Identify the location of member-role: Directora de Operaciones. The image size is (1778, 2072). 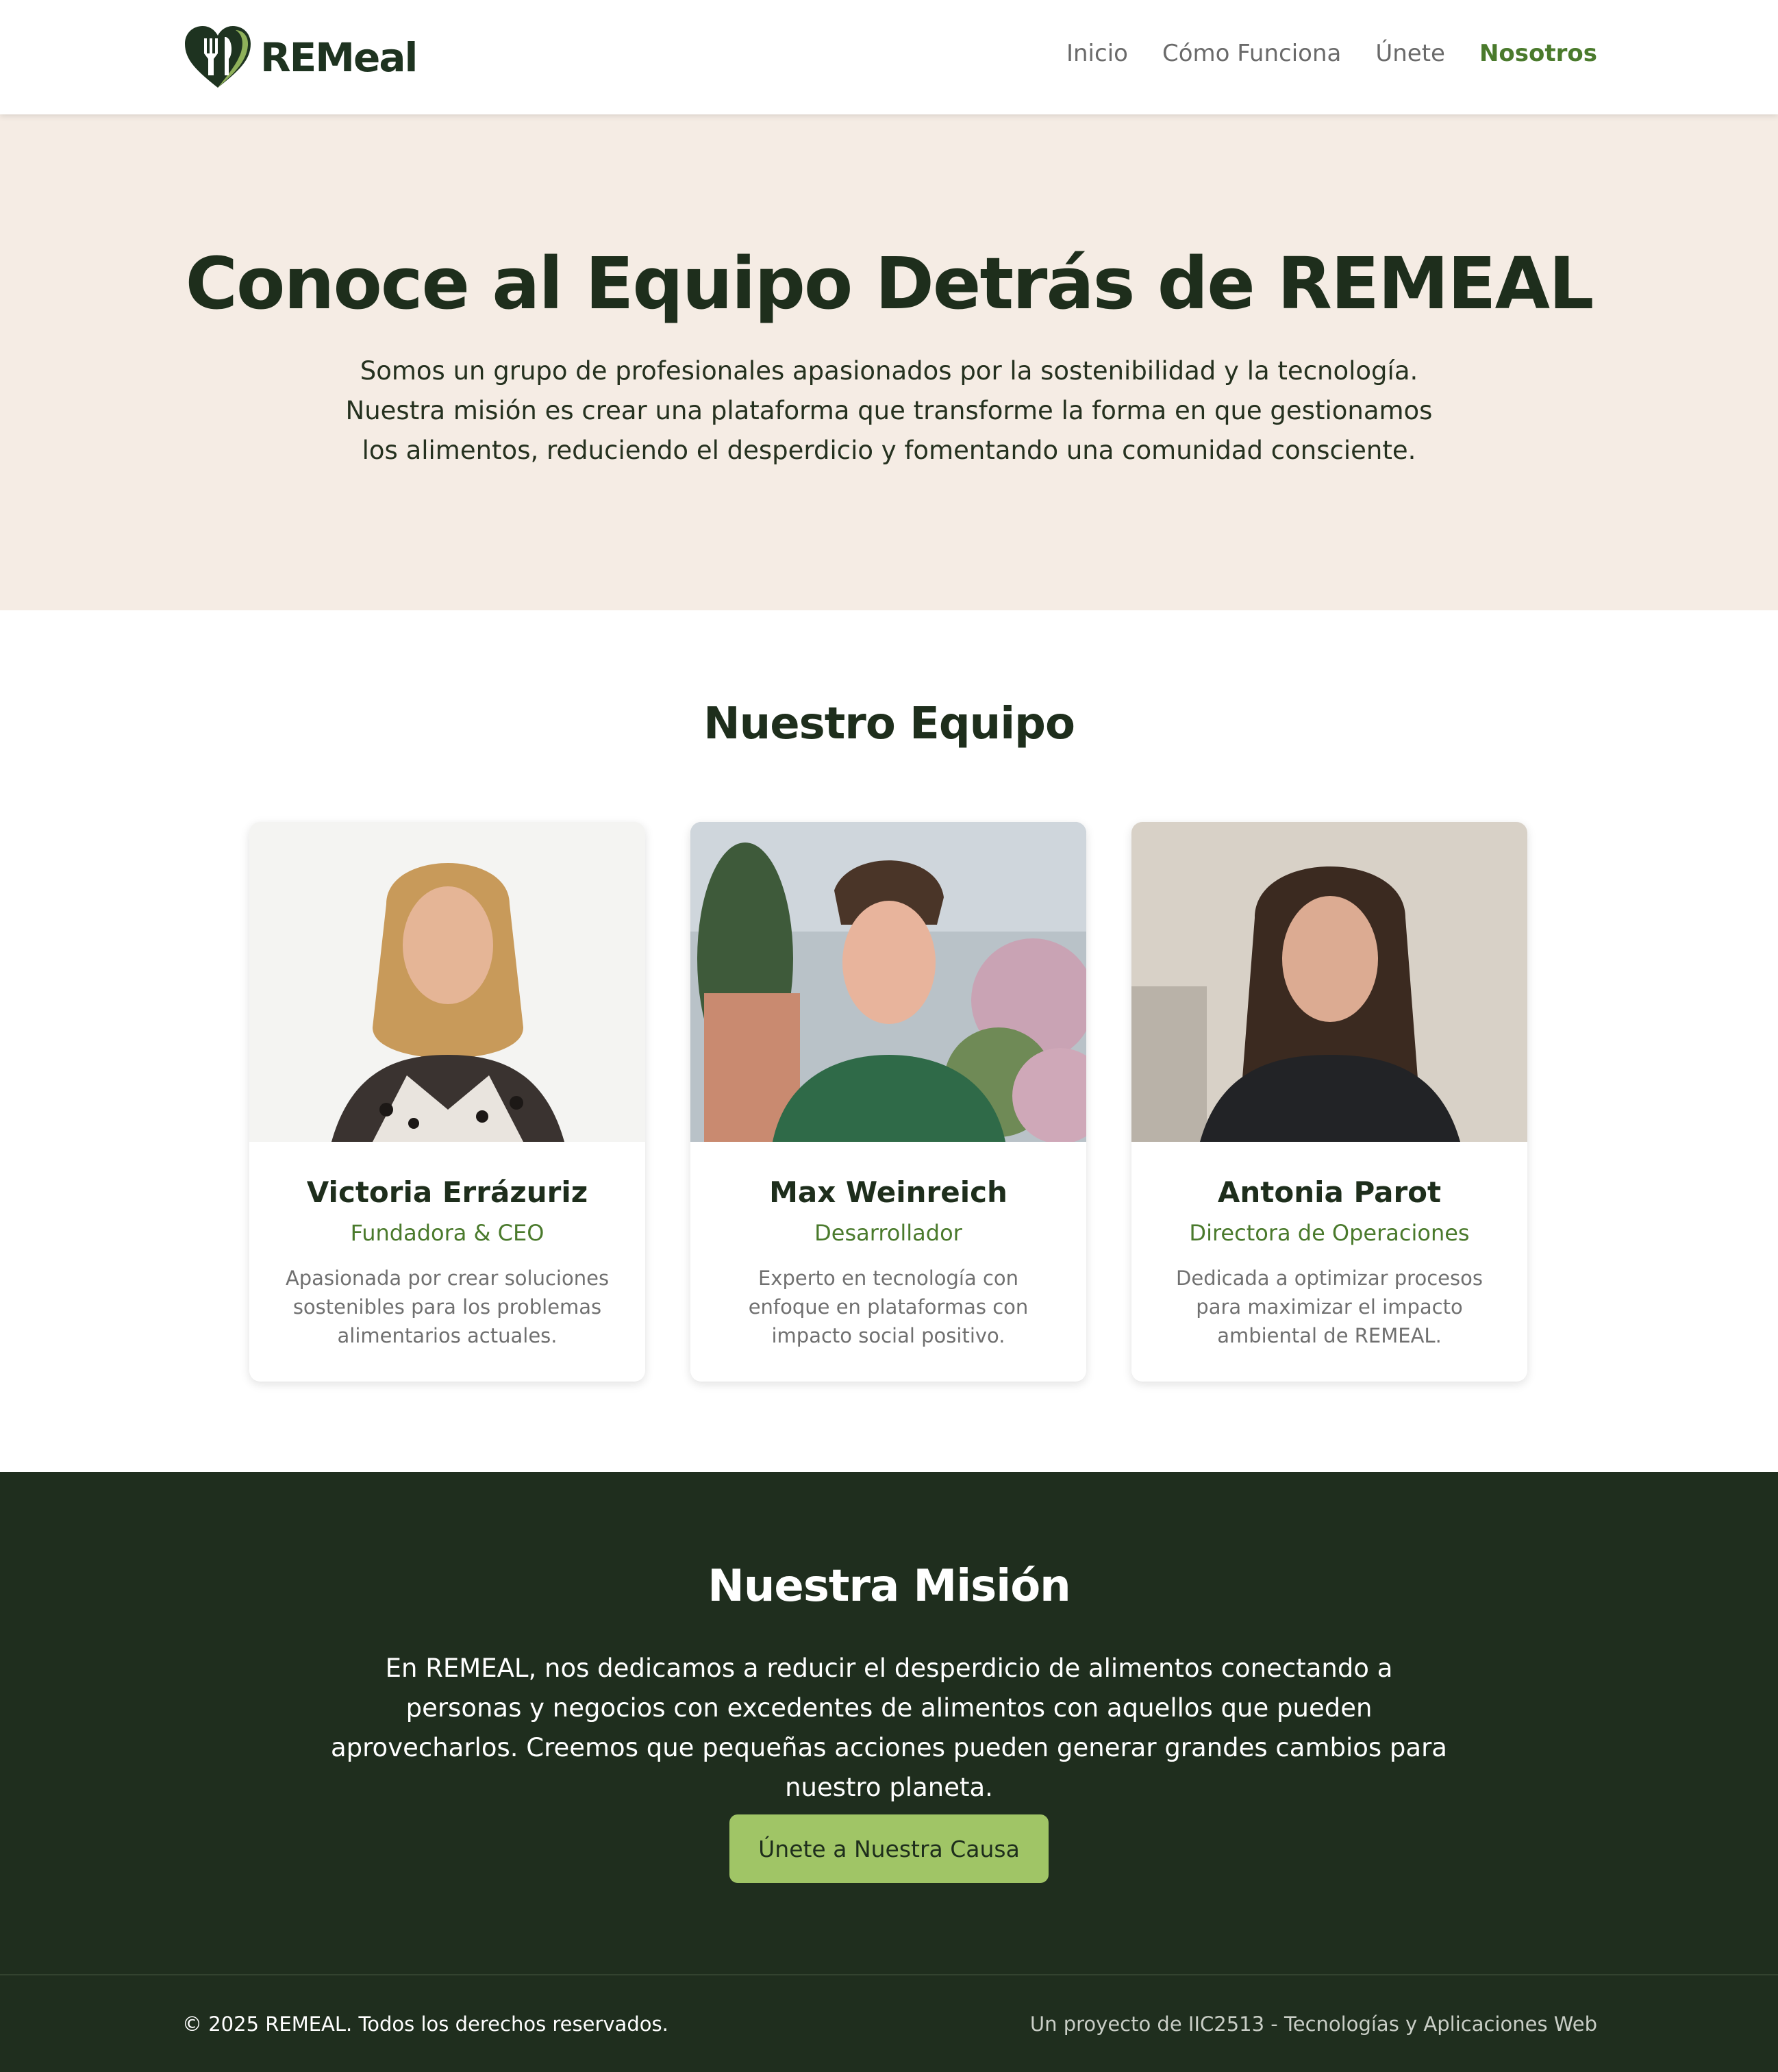
(1329, 1233).